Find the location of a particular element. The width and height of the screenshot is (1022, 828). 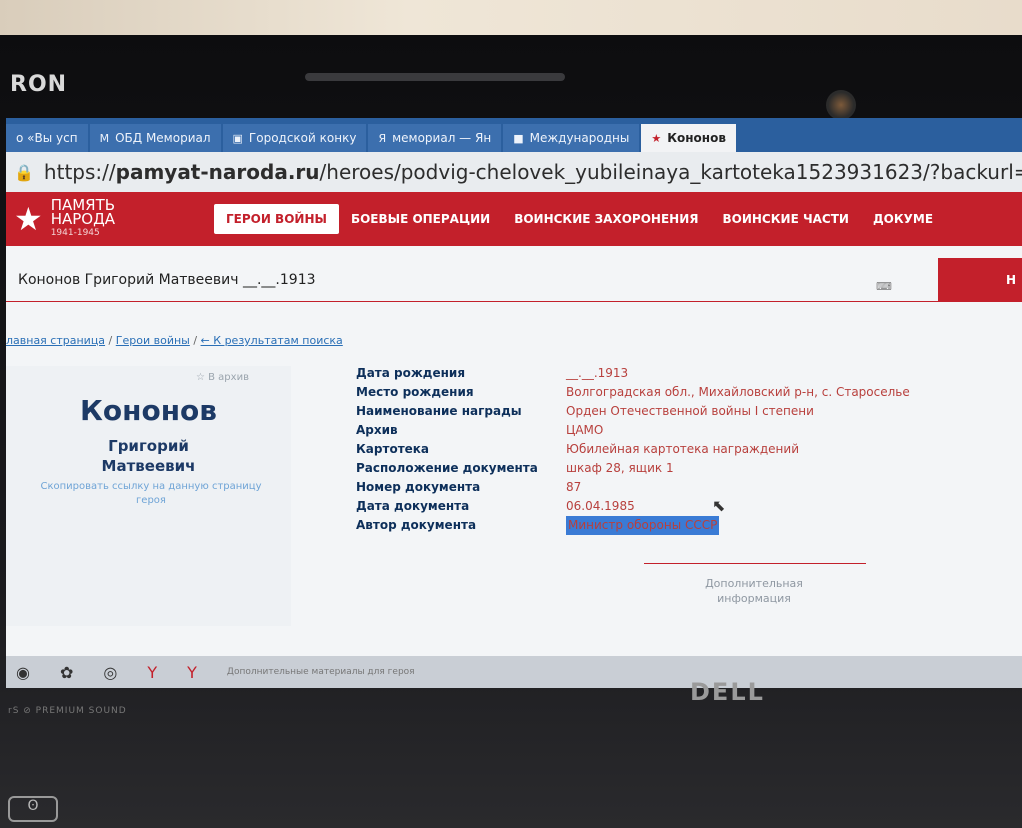

detail-row: Автор документа Министр обороны СССР is located at coordinates (688, 525).